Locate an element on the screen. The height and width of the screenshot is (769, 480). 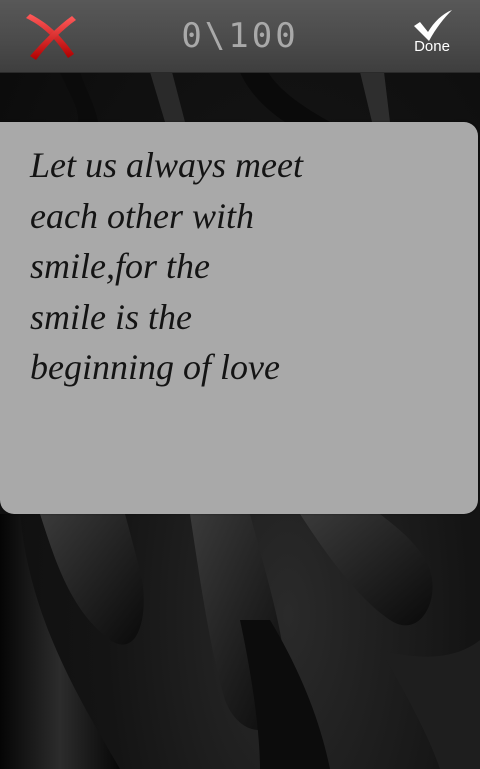
close-button is located at coordinates (51, 36).